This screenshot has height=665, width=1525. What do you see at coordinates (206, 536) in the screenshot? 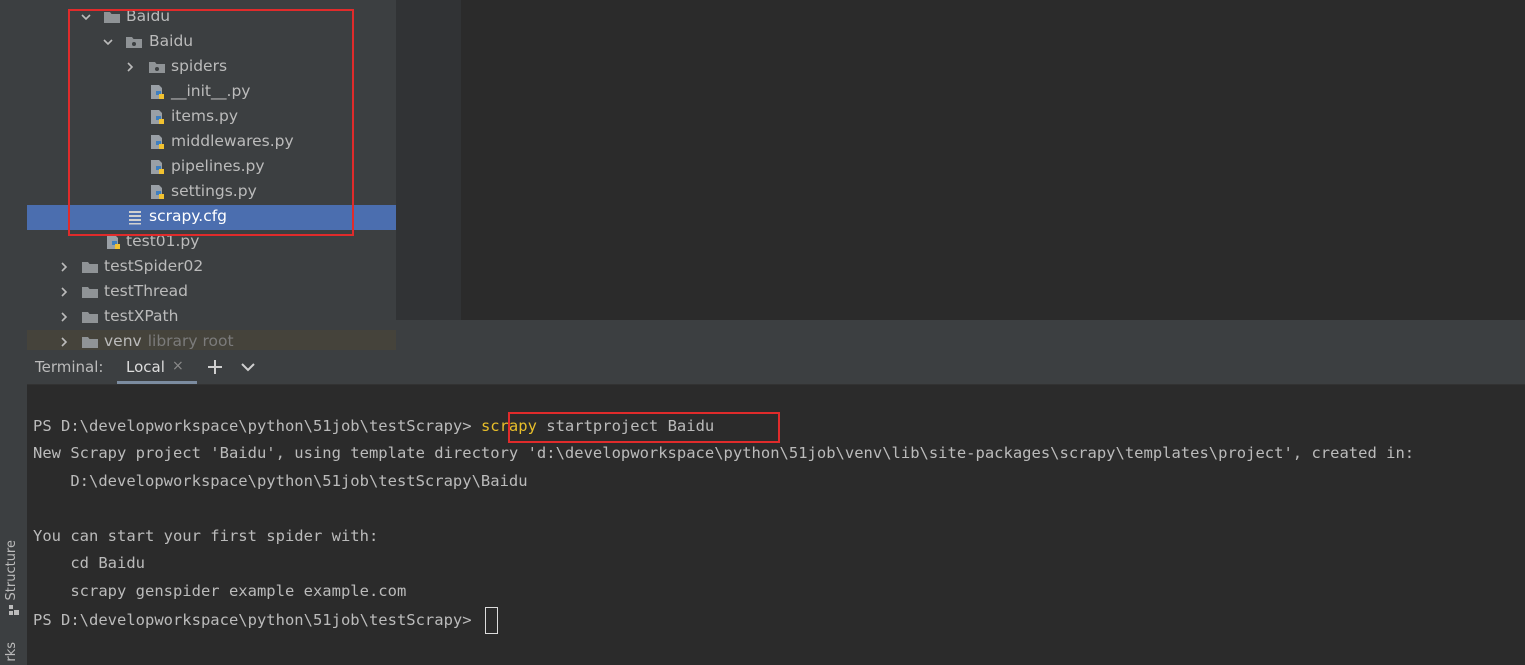
I see `terminal-line-start-hint: You can start your first spider with:` at bounding box center [206, 536].